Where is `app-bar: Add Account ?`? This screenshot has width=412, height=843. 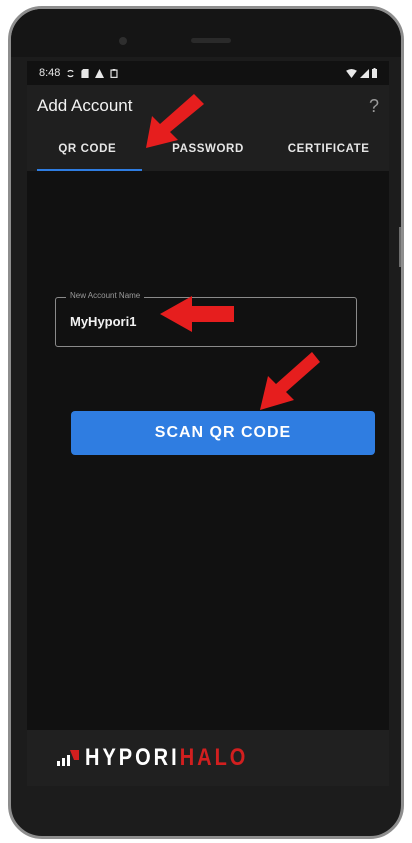
app-bar: Add Account ? is located at coordinates (208, 106).